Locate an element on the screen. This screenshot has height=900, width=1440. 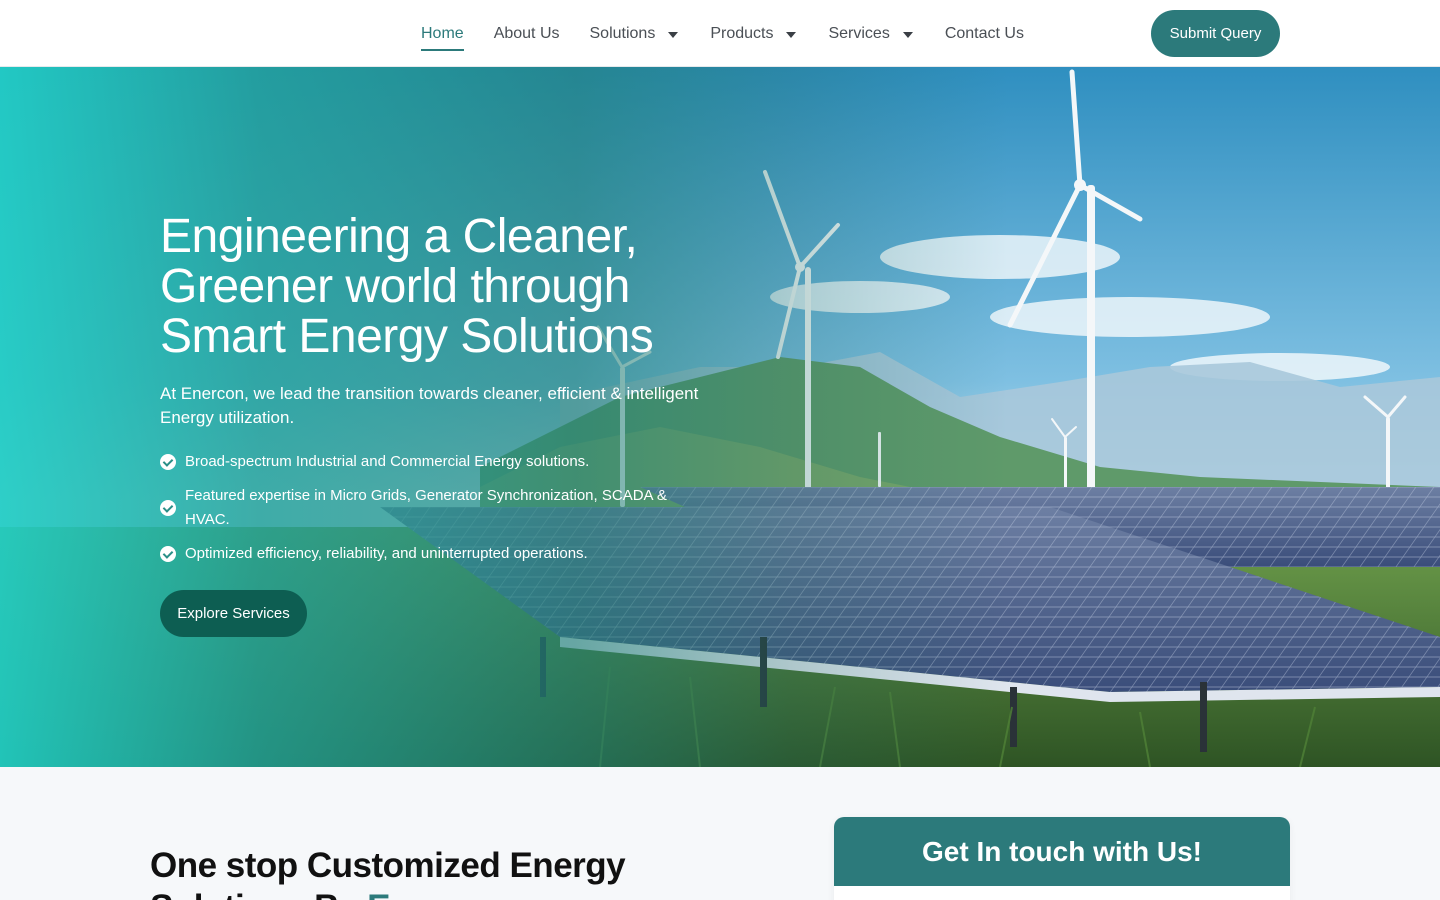
nav-item-contact-us: Contact Us is located at coordinates (984, 33).